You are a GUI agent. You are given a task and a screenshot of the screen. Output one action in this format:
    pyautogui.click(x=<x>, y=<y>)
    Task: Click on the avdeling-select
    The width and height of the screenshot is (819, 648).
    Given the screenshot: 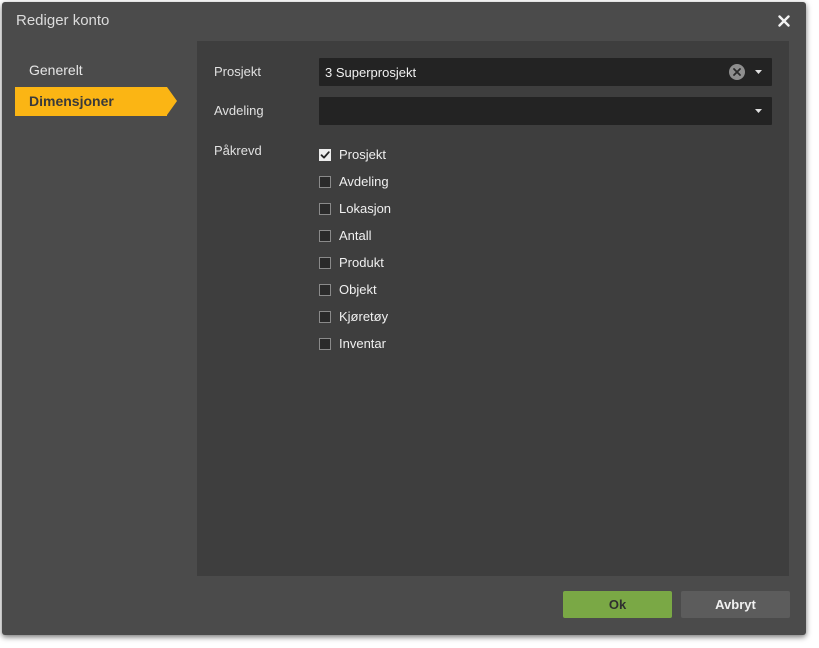 What is the action you would take?
    pyautogui.click(x=545, y=111)
    